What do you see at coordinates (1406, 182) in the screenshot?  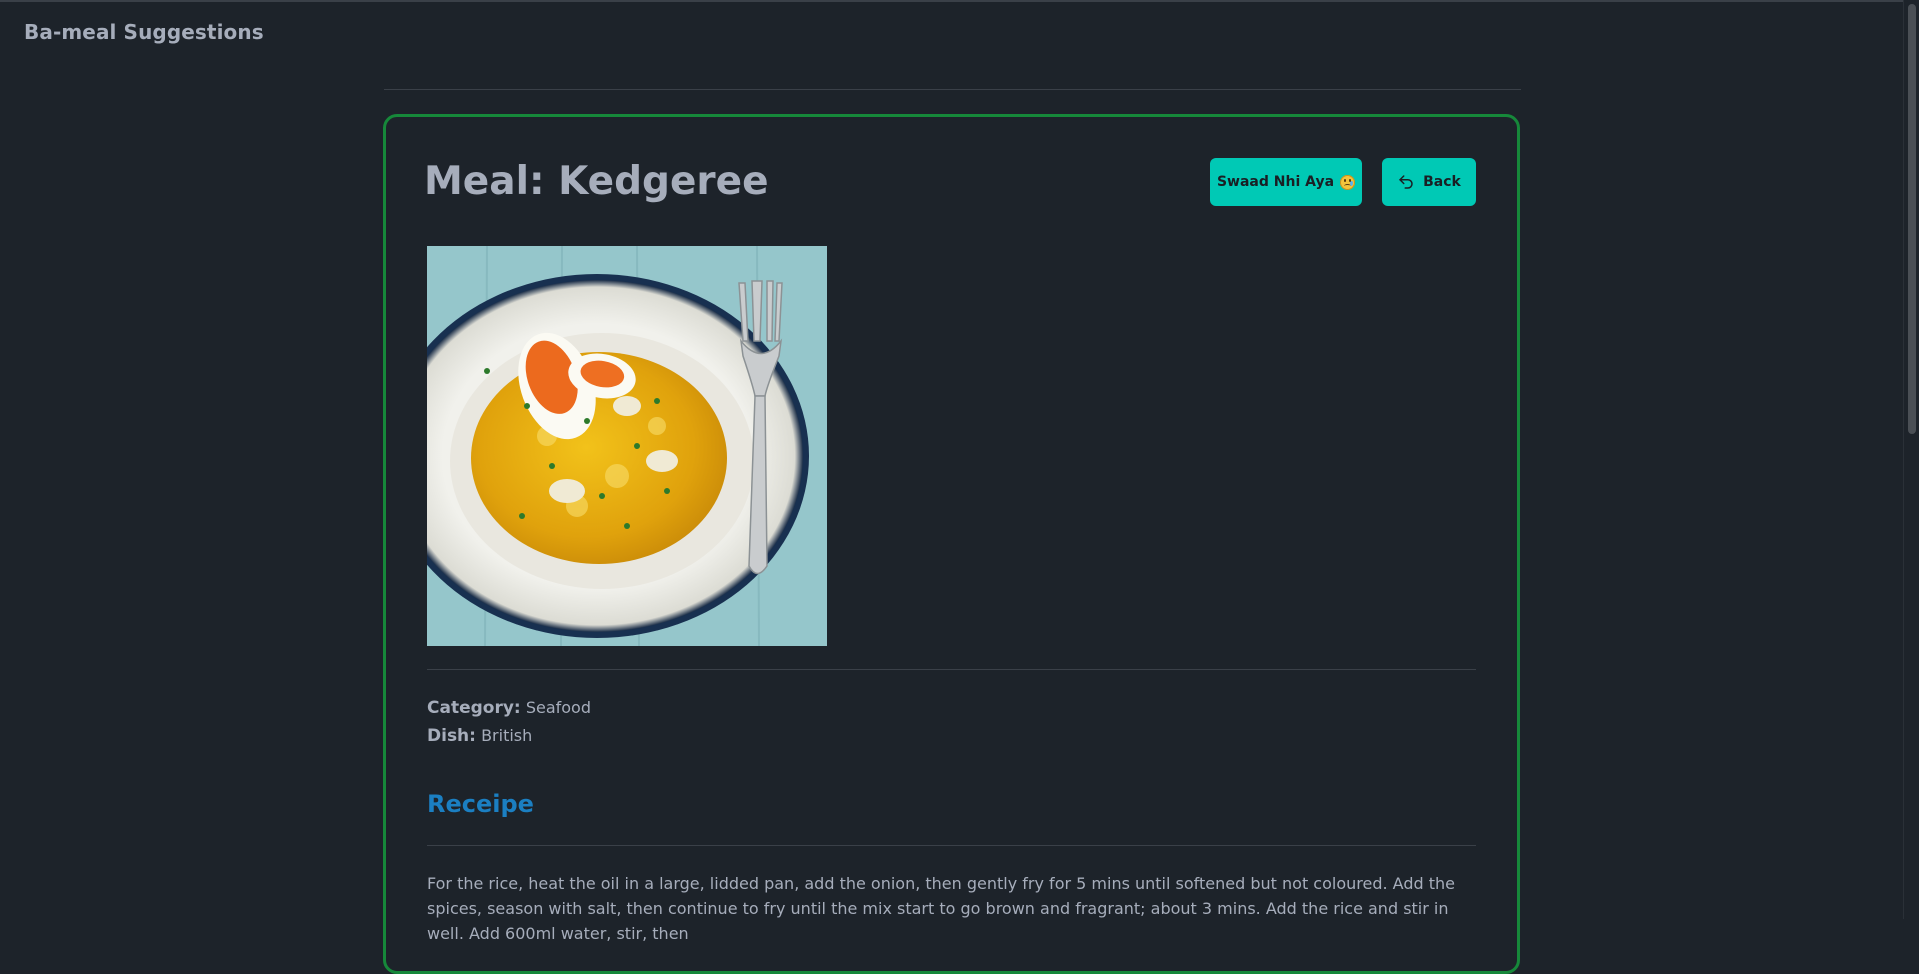 I see `undo-arrow-icon` at bounding box center [1406, 182].